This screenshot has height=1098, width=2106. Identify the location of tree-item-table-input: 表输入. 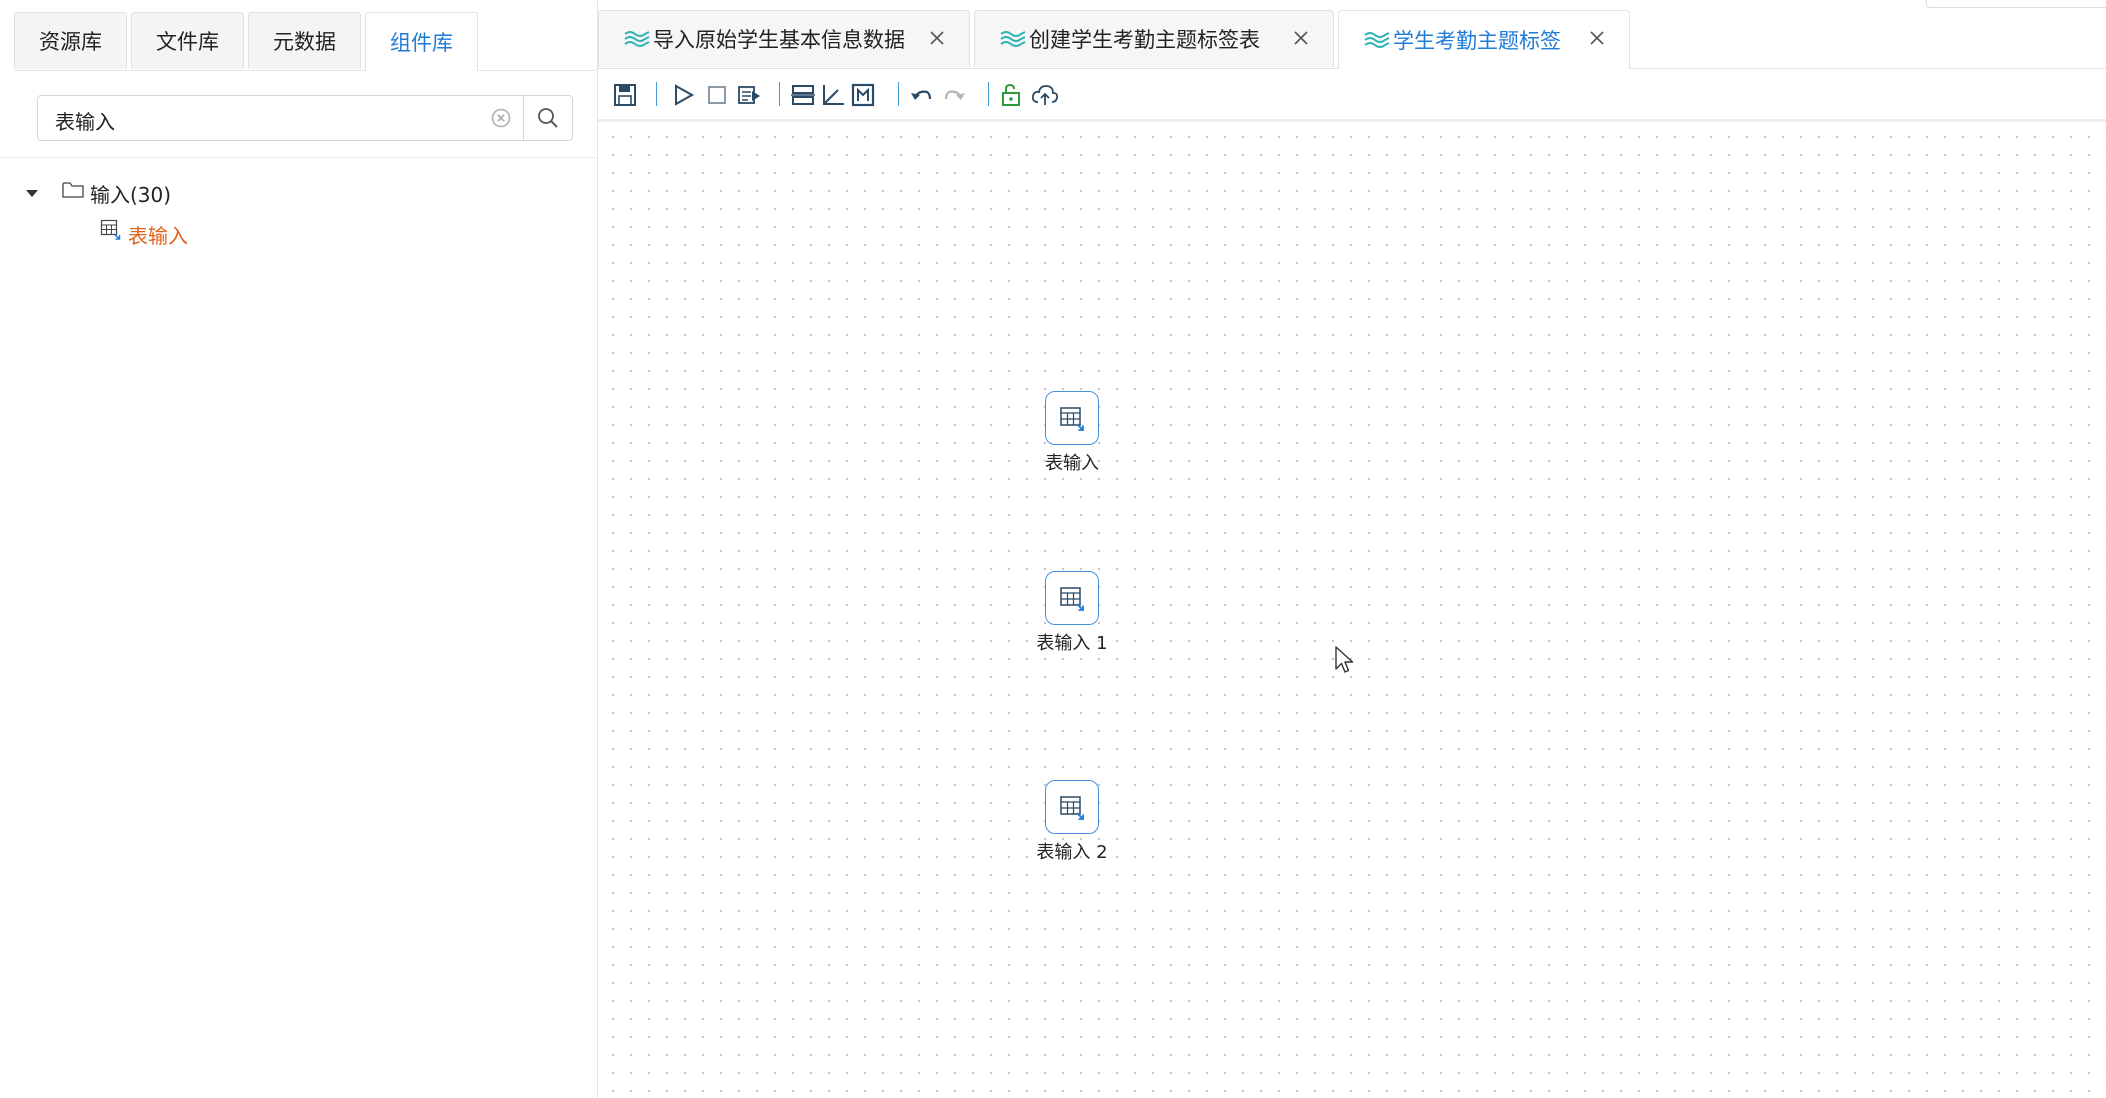
(144, 233).